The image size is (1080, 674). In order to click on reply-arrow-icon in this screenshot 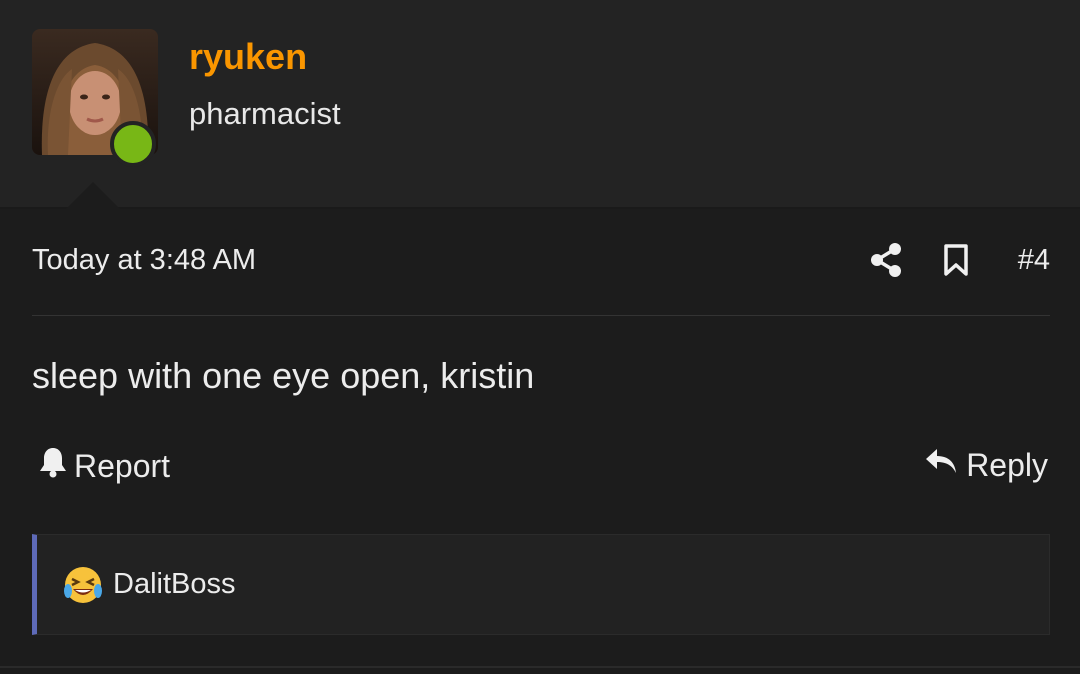, I will do `click(941, 465)`.